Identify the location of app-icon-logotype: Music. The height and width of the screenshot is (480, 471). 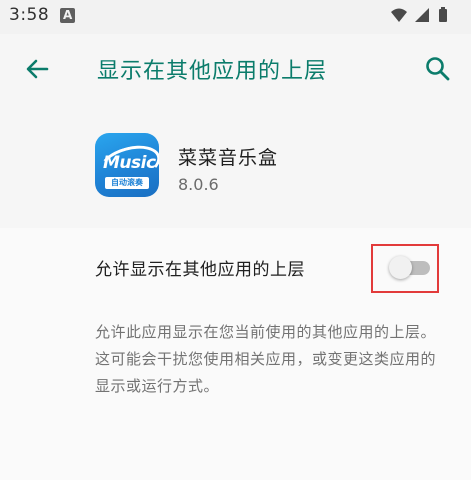
(129, 163).